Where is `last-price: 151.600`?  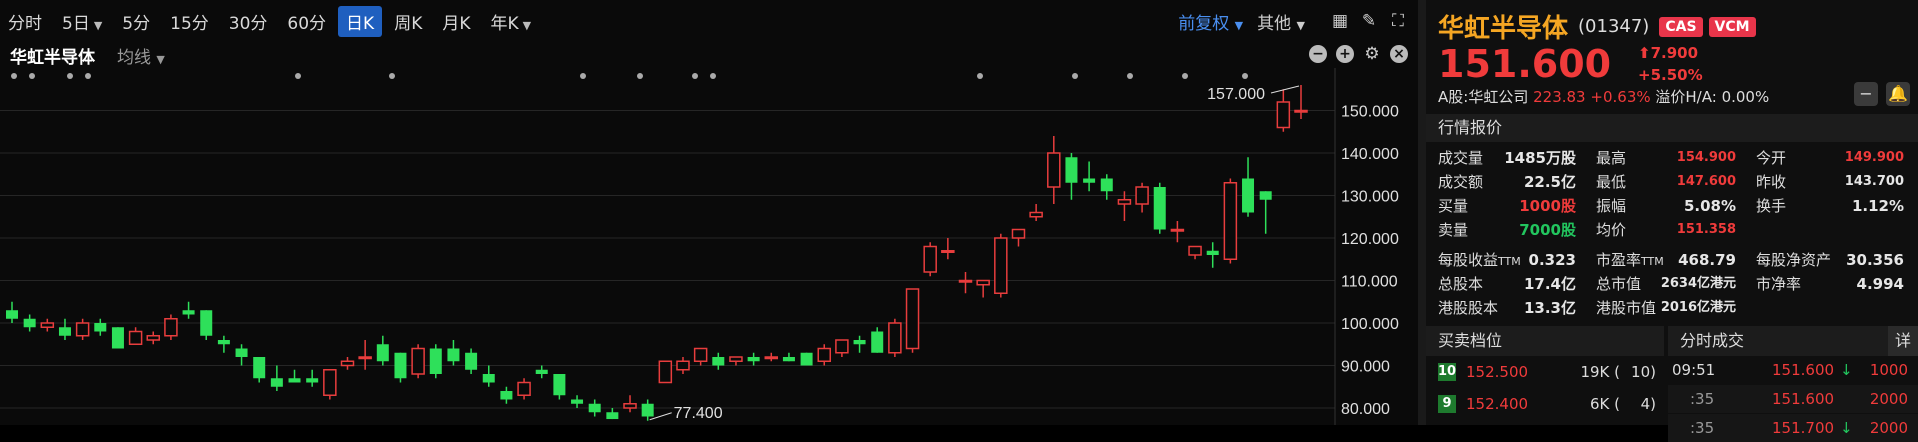 last-price: 151.600 is located at coordinates (1525, 64).